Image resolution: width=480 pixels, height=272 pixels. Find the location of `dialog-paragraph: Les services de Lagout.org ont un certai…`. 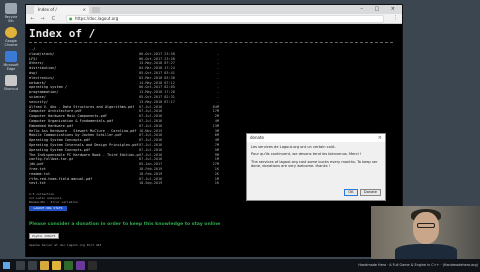

dialog-paragraph: Les services de Lagout.org ont un certai… is located at coordinates (293, 147).